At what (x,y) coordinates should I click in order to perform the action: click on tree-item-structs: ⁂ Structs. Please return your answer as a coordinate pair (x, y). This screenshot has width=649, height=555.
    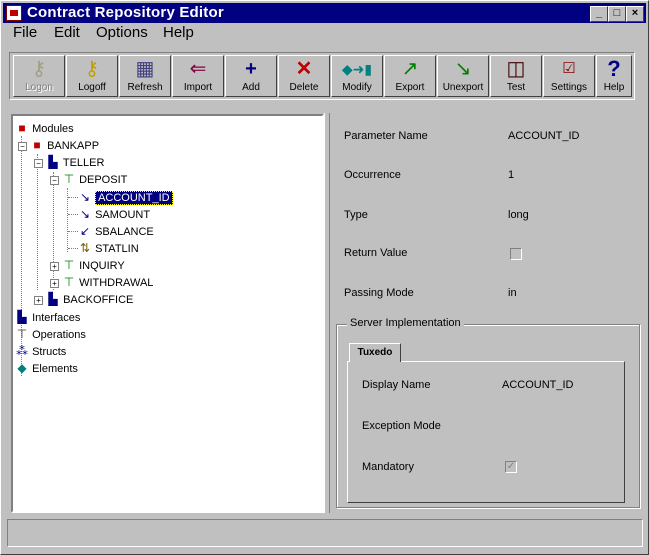
    Looking at the image, I should click on (40, 351).